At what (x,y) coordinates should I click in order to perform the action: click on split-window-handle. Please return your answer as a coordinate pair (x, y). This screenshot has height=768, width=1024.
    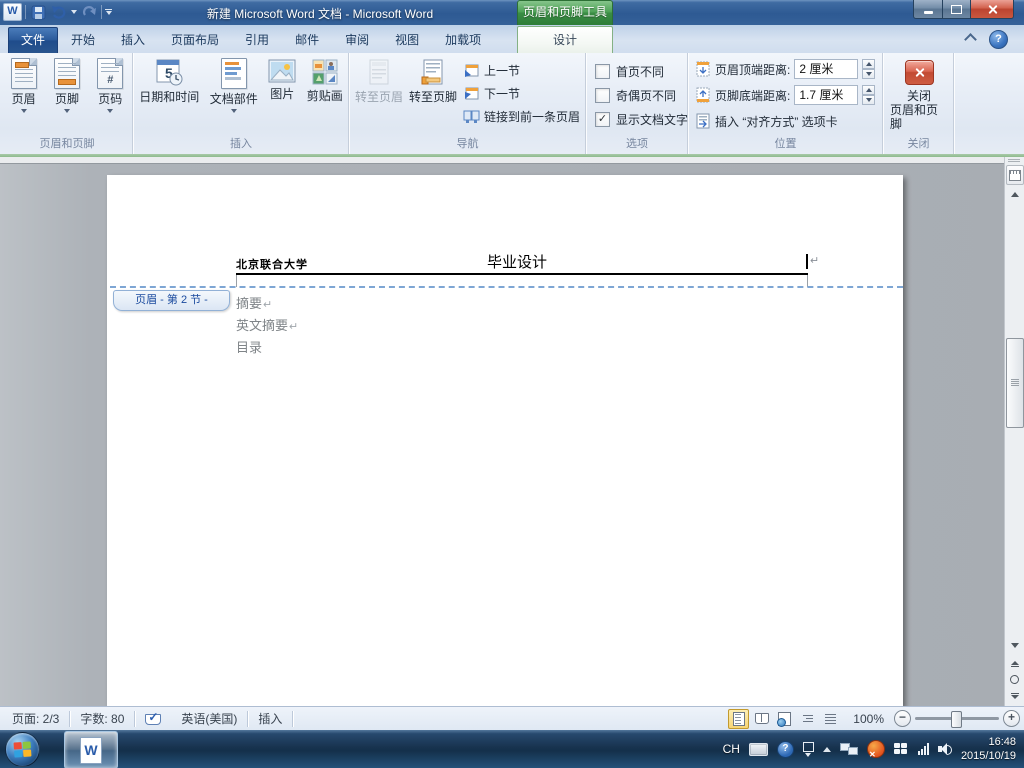
    Looking at the image, I should click on (1014, 161).